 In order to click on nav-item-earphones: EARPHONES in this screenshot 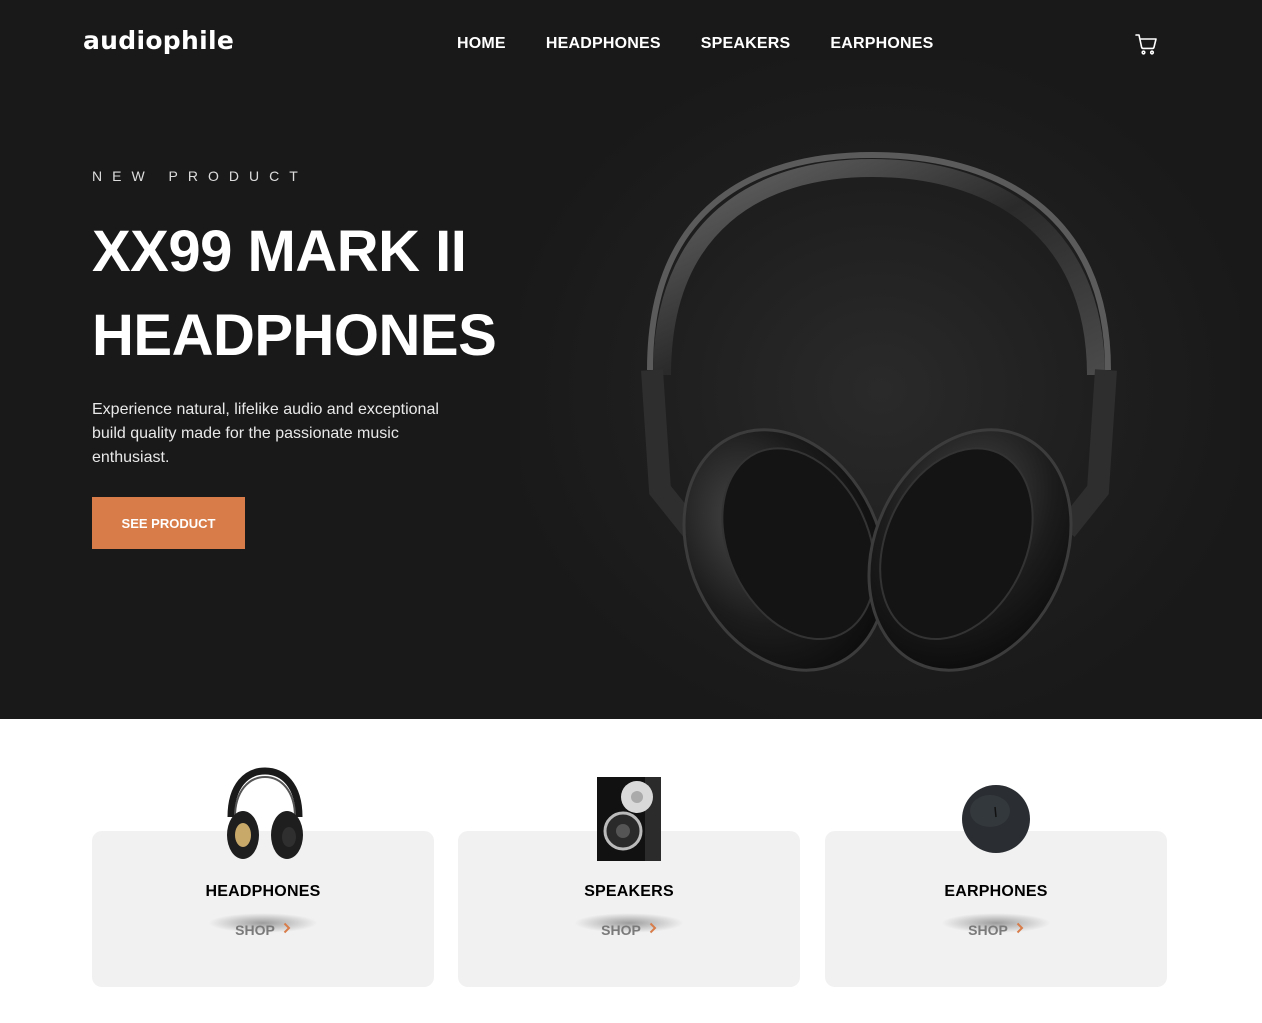, I will do `click(881, 44)`.